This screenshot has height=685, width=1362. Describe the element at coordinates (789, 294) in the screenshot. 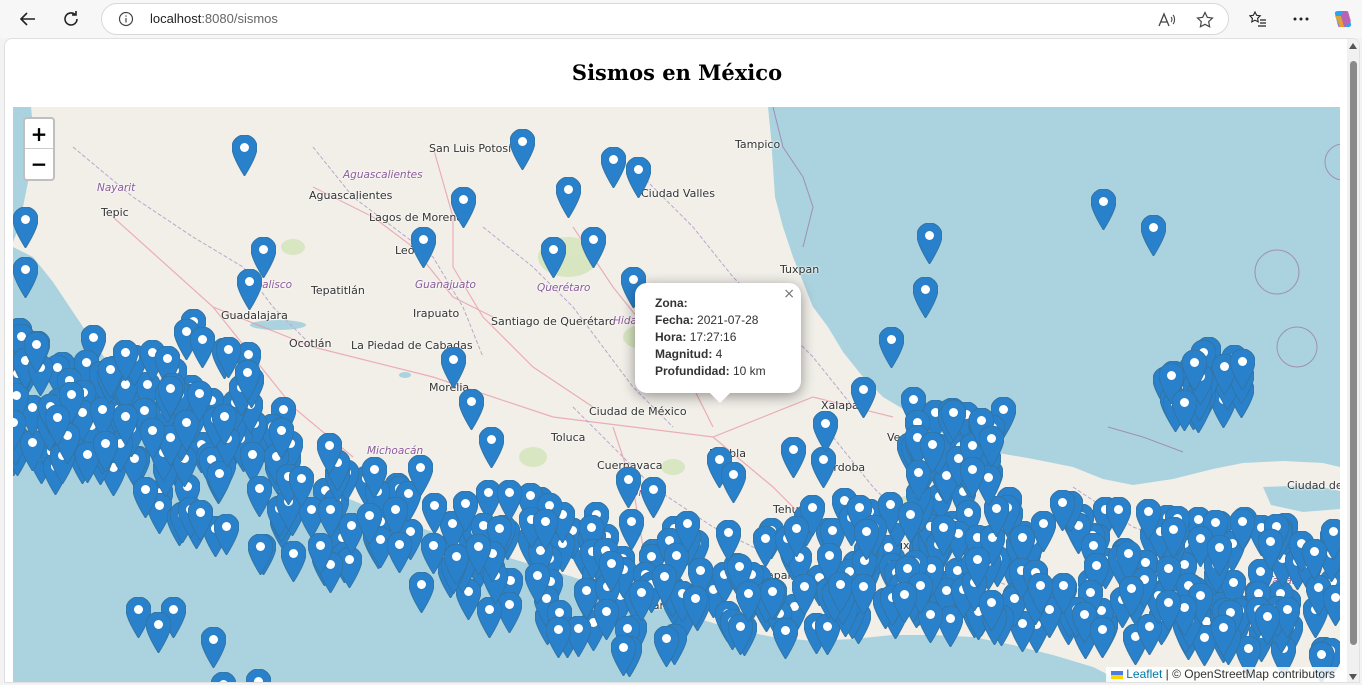

I see `popup-close-button: ×` at that location.